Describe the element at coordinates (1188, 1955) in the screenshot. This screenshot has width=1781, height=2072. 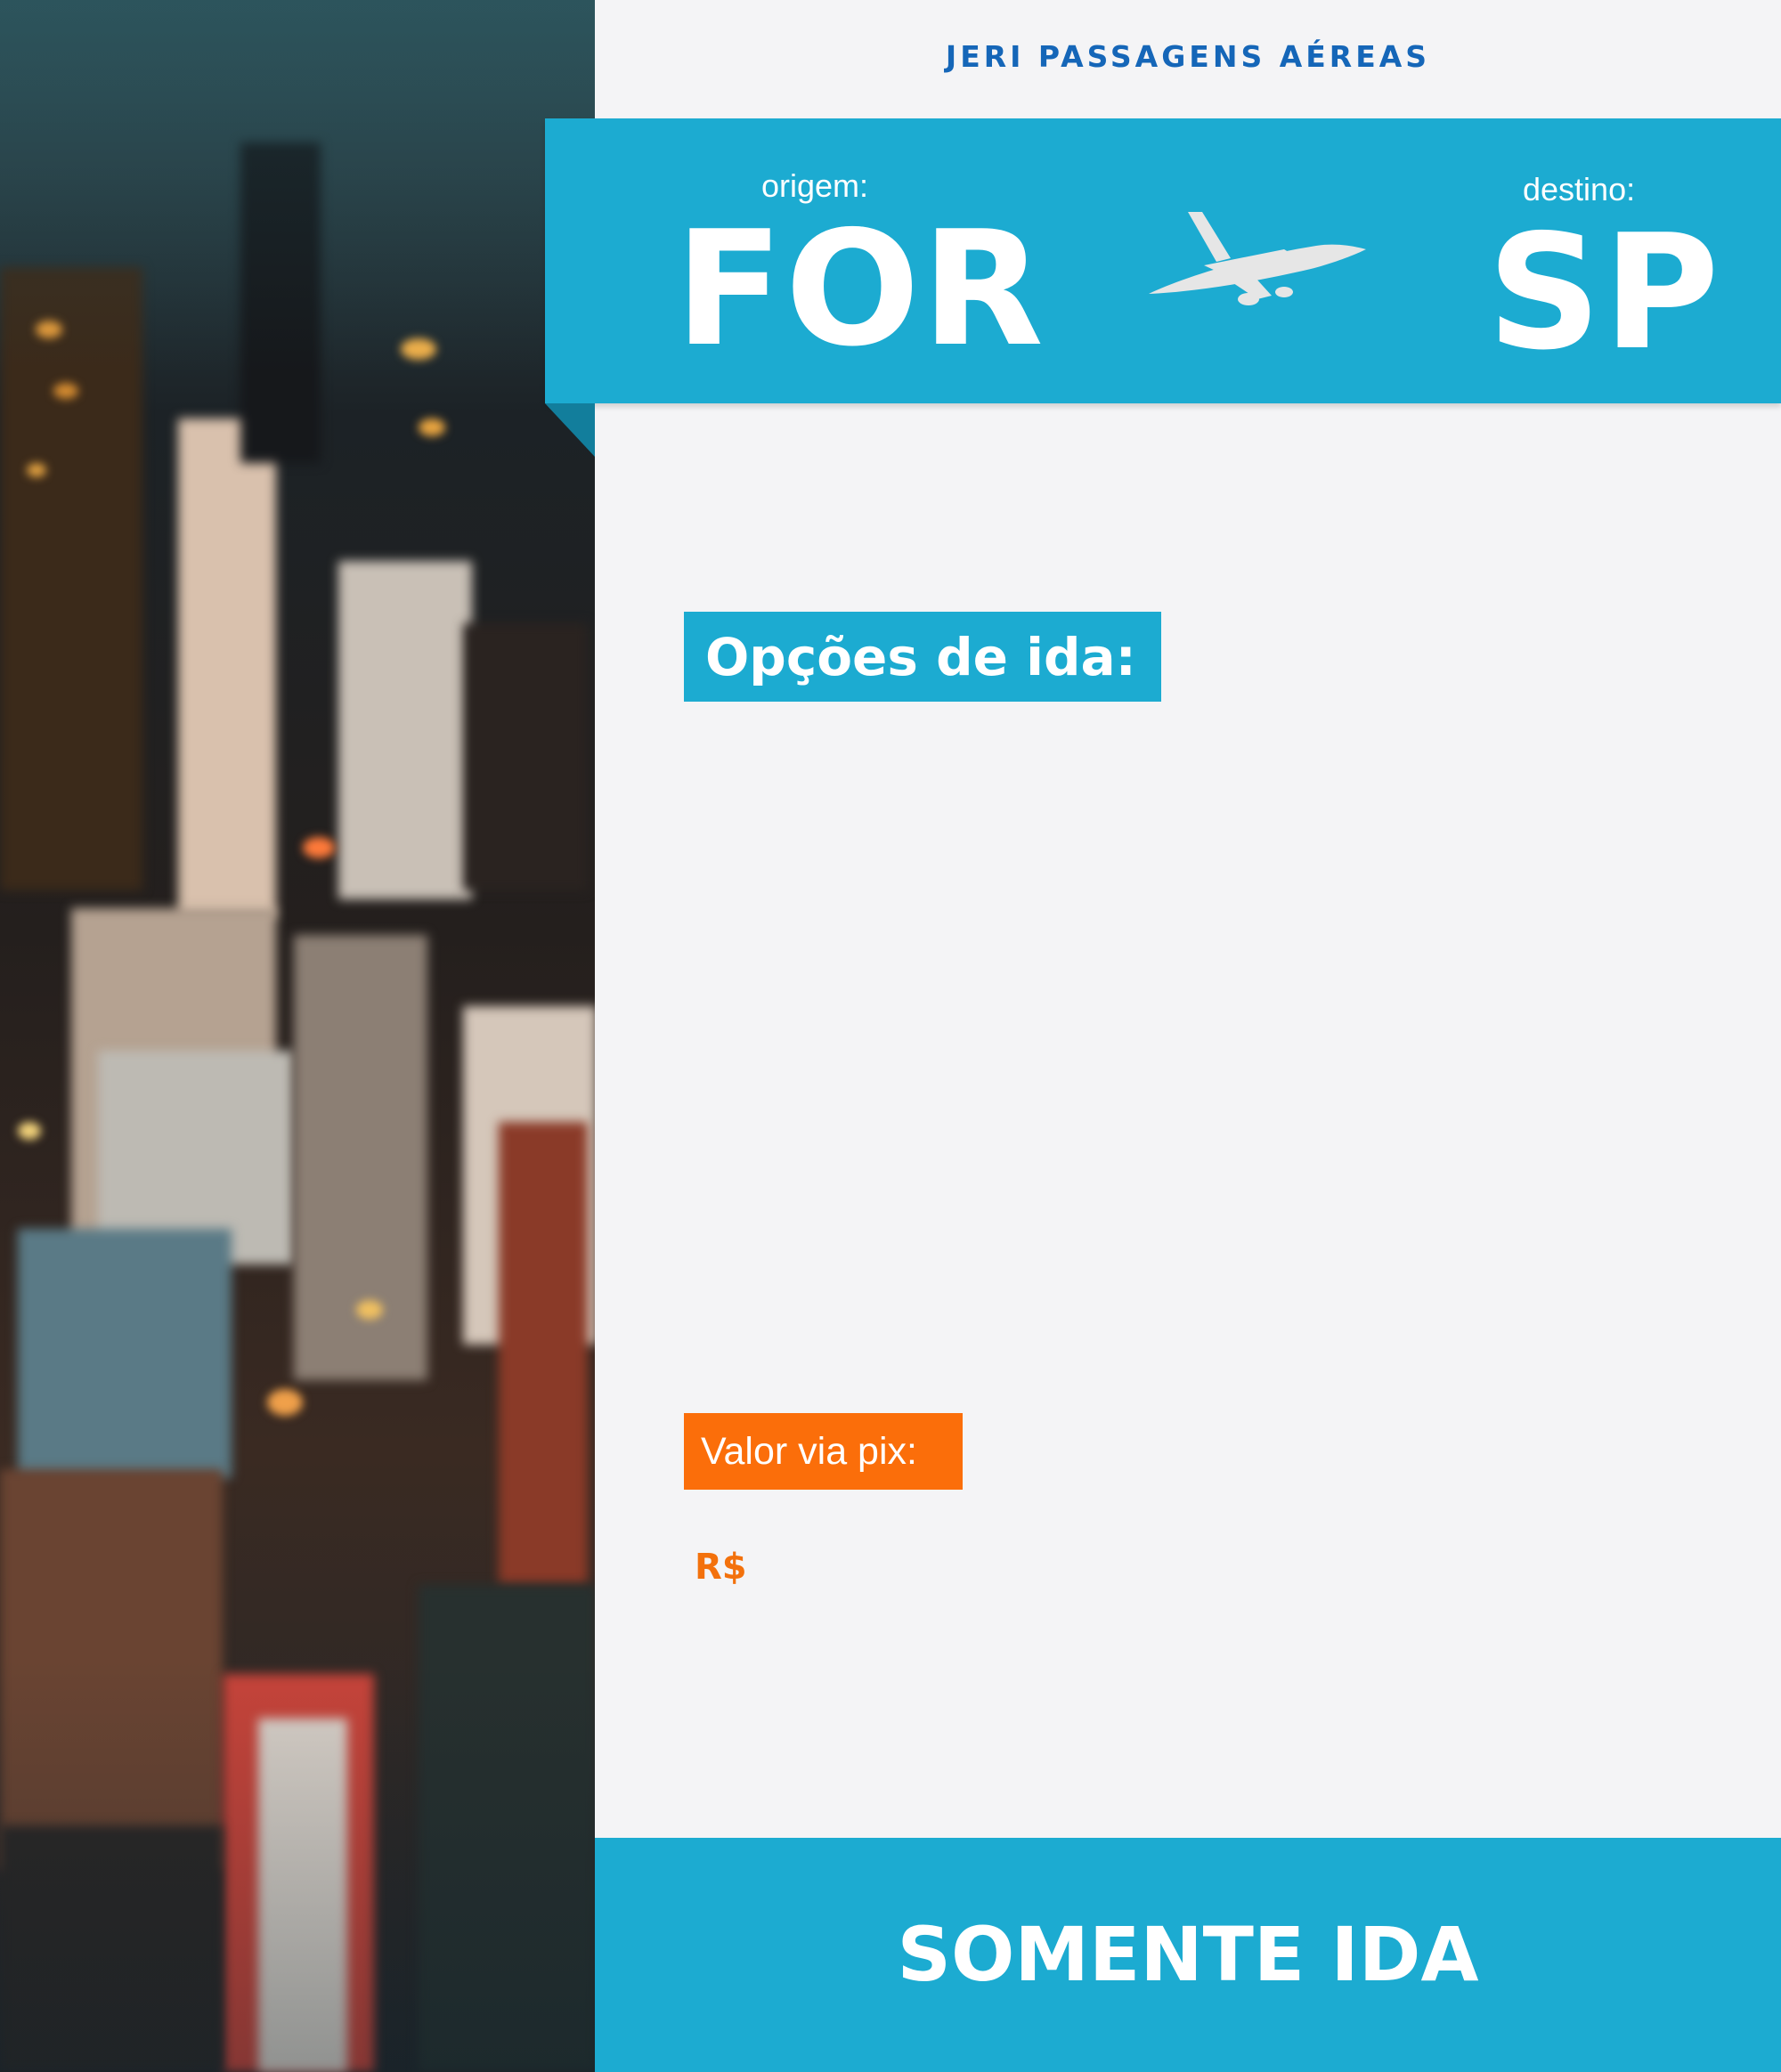
I see `trip-type-footer: SOMENTE IDA` at that location.